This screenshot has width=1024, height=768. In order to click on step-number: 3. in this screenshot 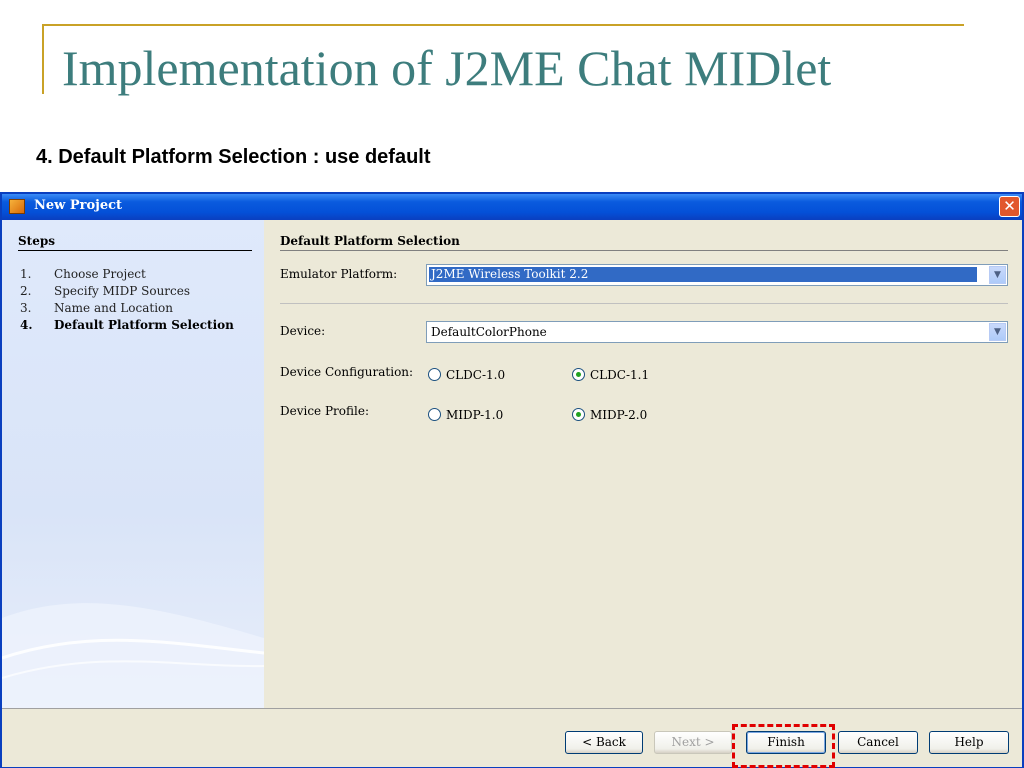, I will do `click(26, 308)`.